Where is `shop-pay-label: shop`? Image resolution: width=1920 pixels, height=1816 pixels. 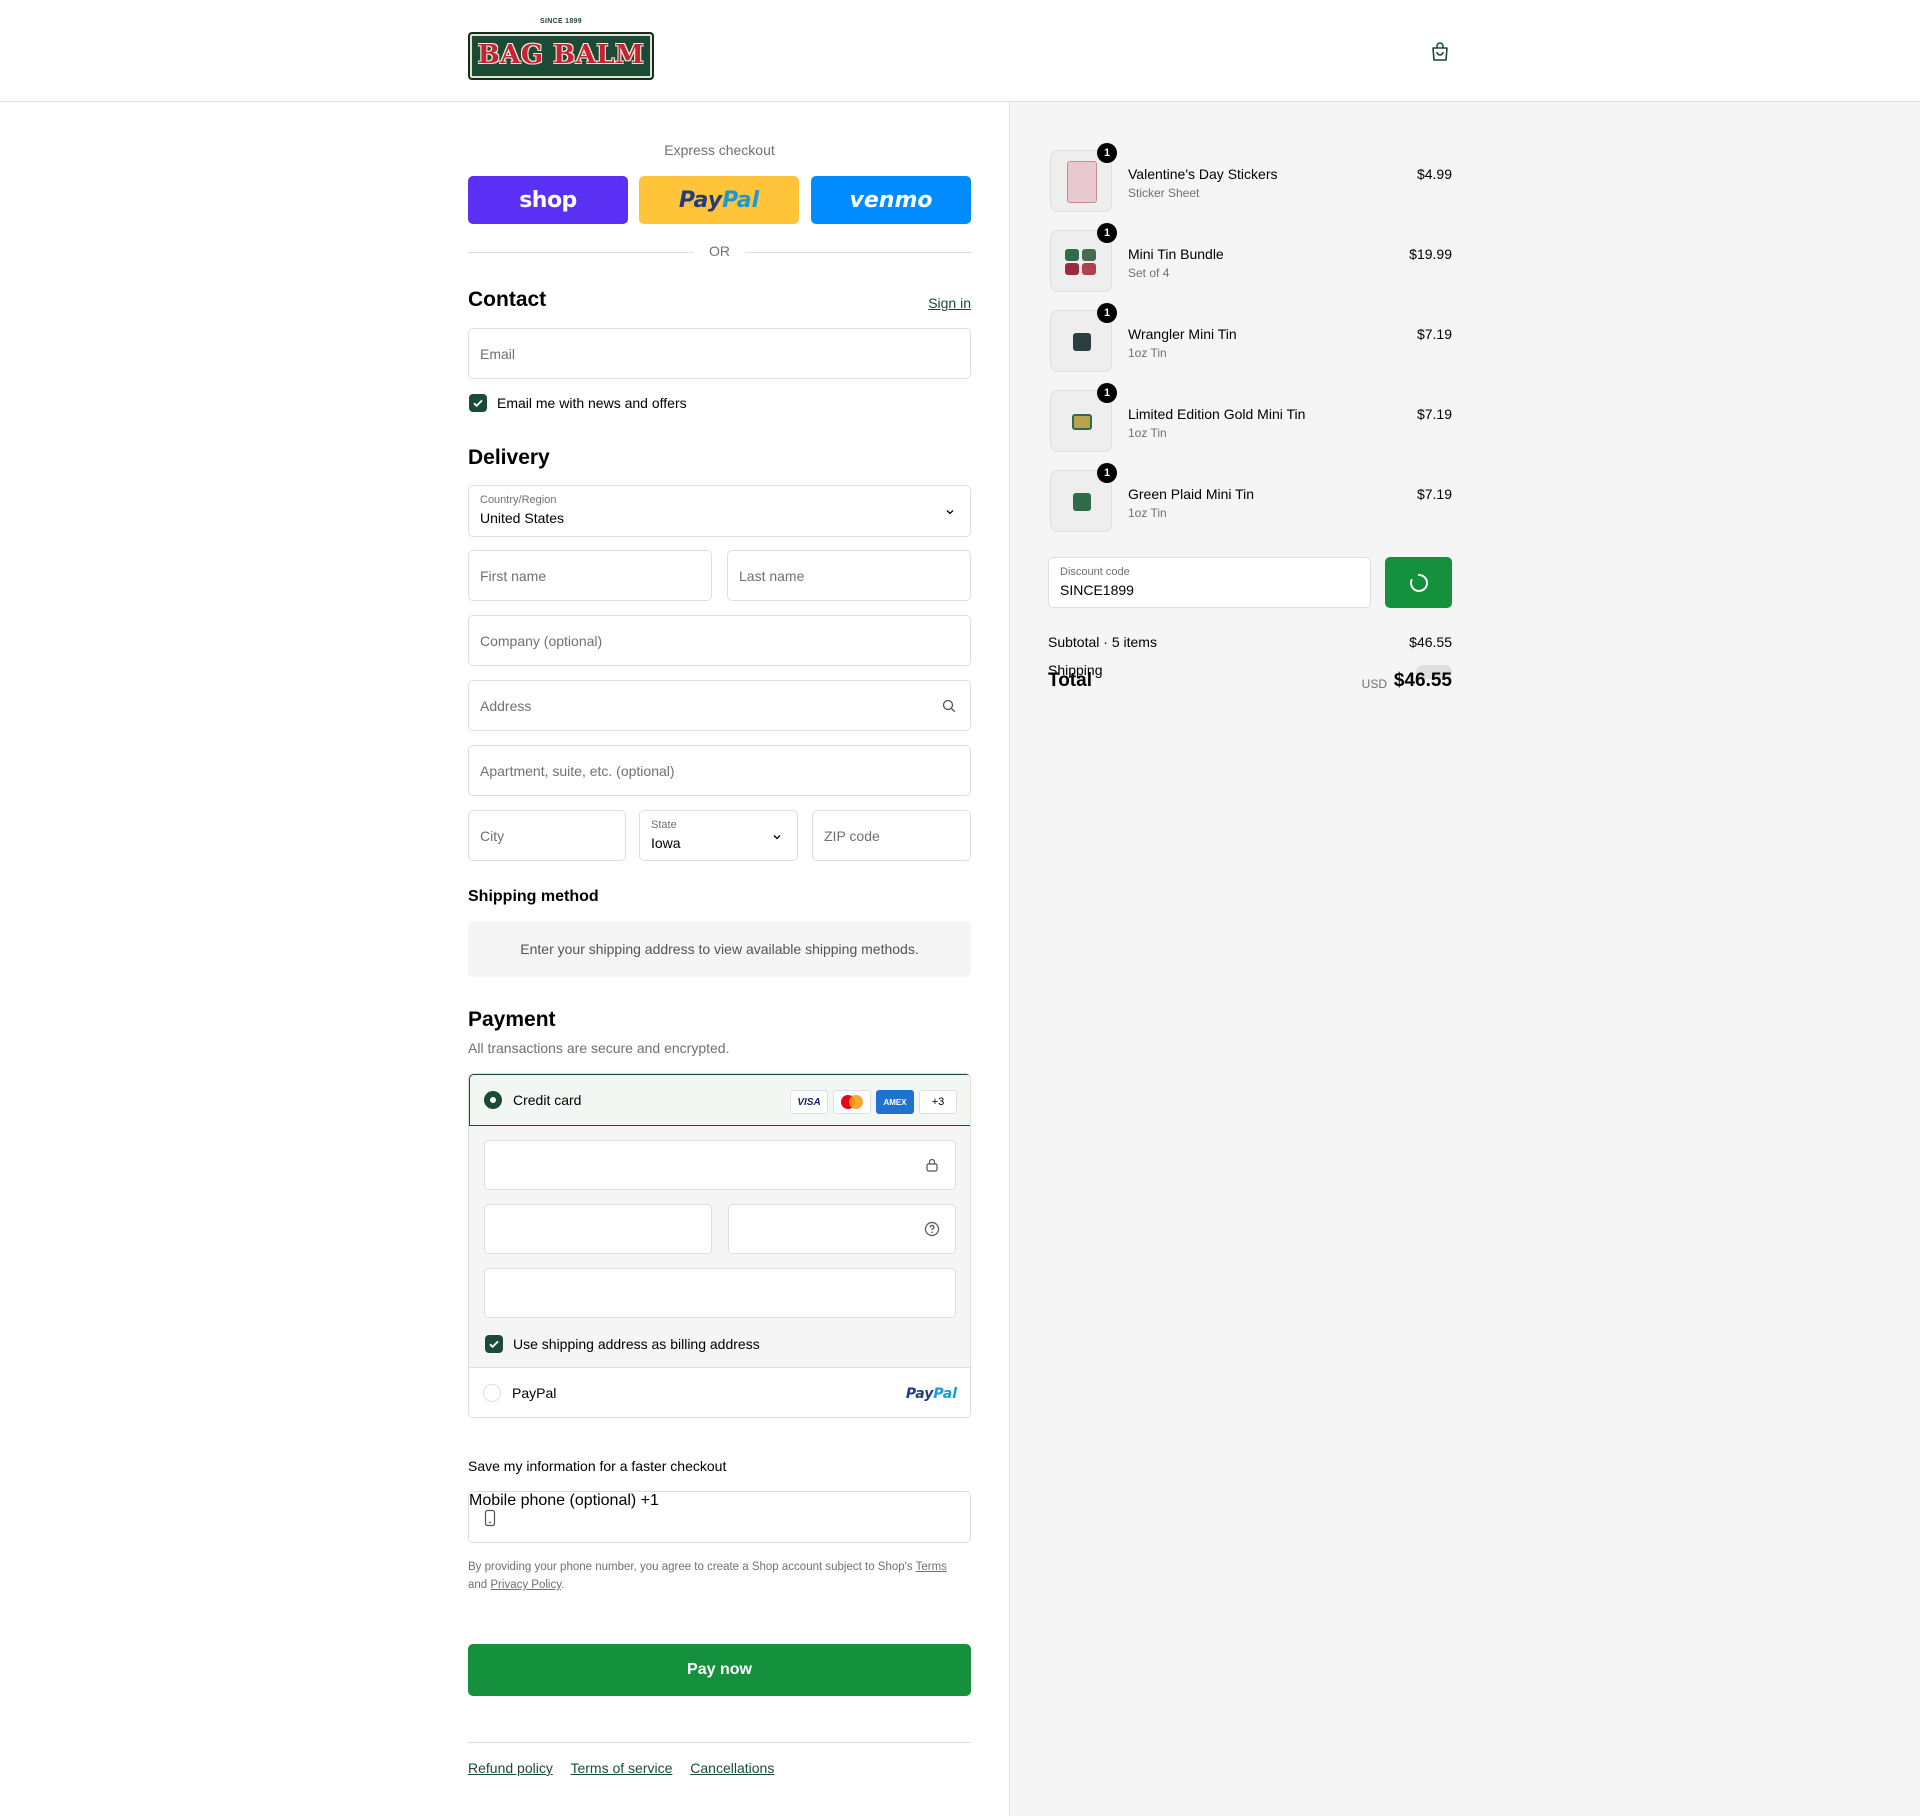
shop-pay-label: shop is located at coordinates (548, 200).